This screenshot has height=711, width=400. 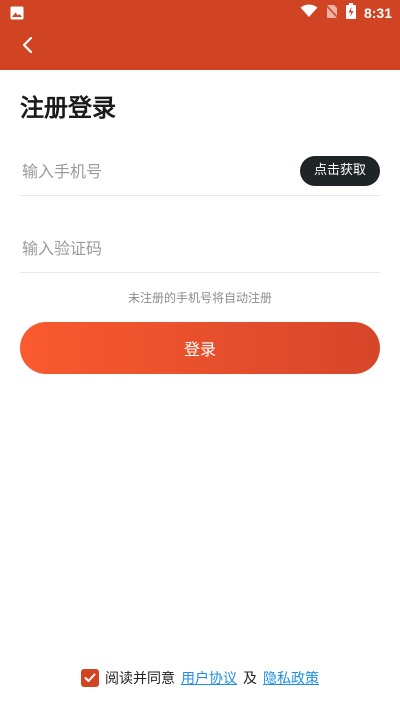 I want to click on phone-input, so click(x=146, y=171).